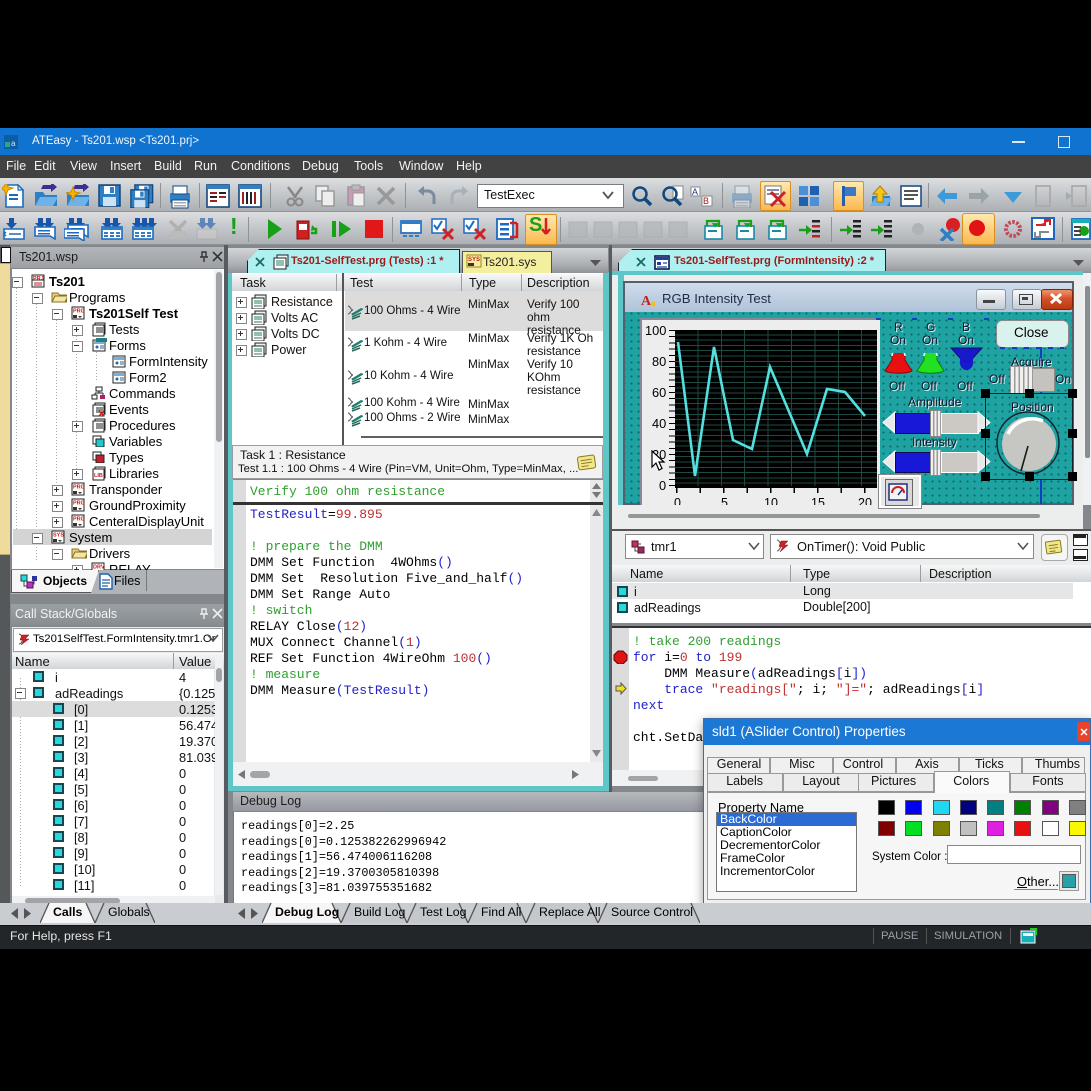 The width and height of the screenshot is (1091, 1091). Describe the element at coordinates (13, 143) in the screenshot. I see `svg-text: a` at that location.